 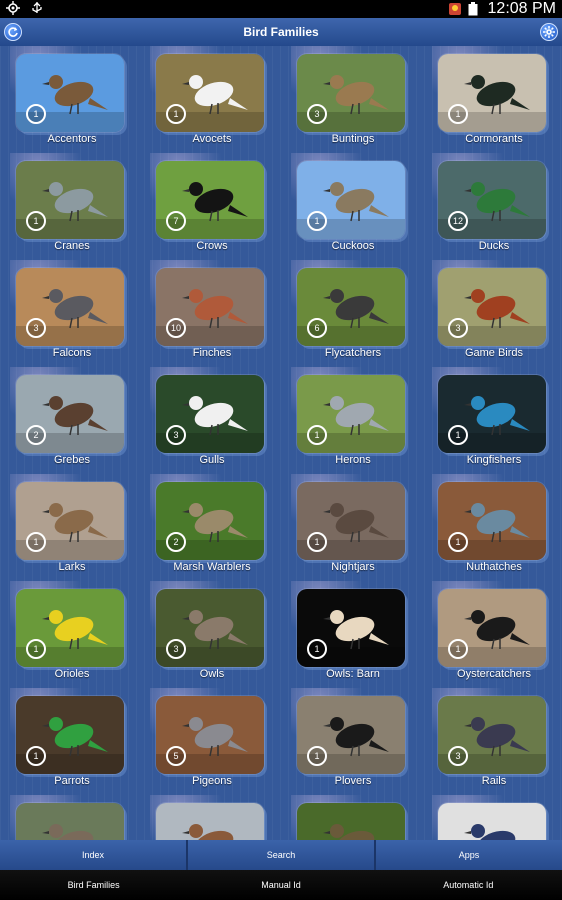 I want to click on family-name: Rails, so click(x=494, y=781).